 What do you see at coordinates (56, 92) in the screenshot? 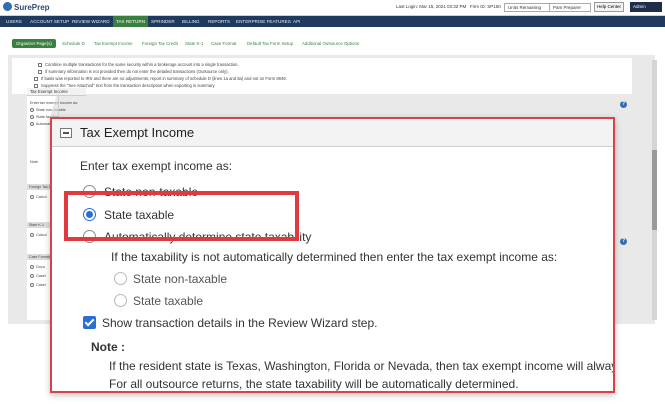
I see `mini-panel-title: Tax Exempt Income` at bounding box center [56, 92].